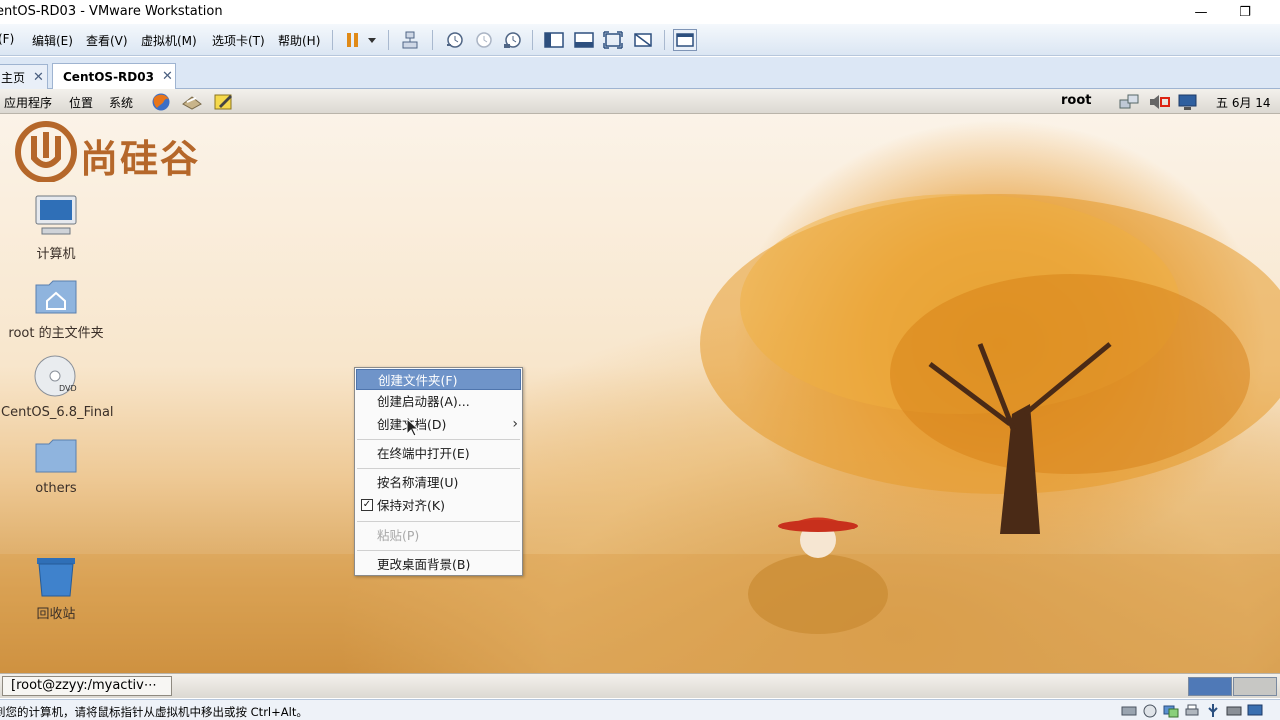 The height and width of the screenshot is (720, 1280). What do you see at coordinates (56, 456) in the screenshot?
I see `folder-icon` at bounding box center [56, 456].